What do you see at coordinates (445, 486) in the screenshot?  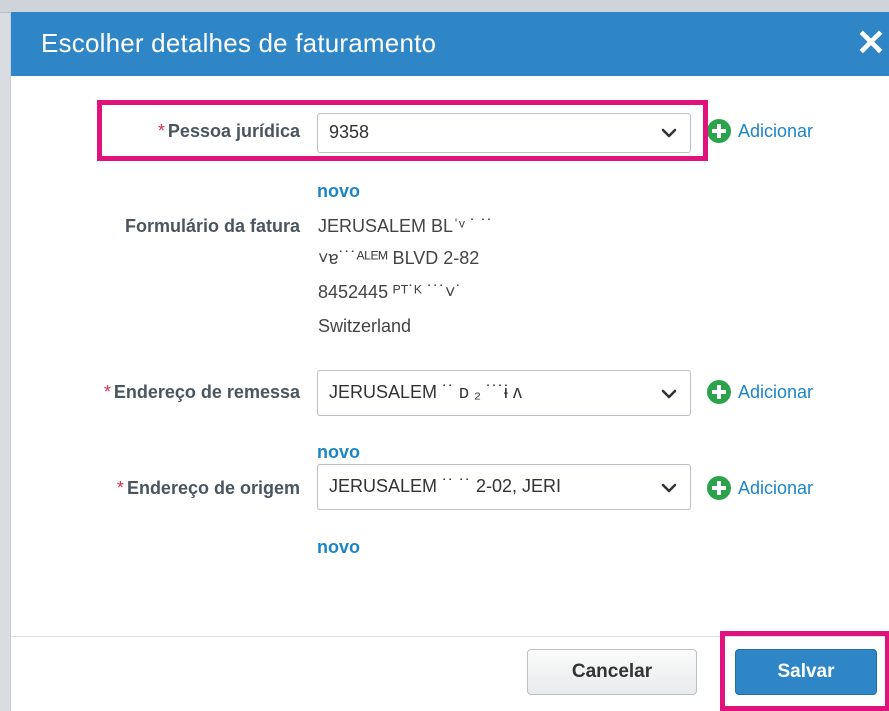 I see `ship-from-value: JERUSALEM ˙˙ ˙˙ 2-02, JERI` at bounding box center [445, 486].